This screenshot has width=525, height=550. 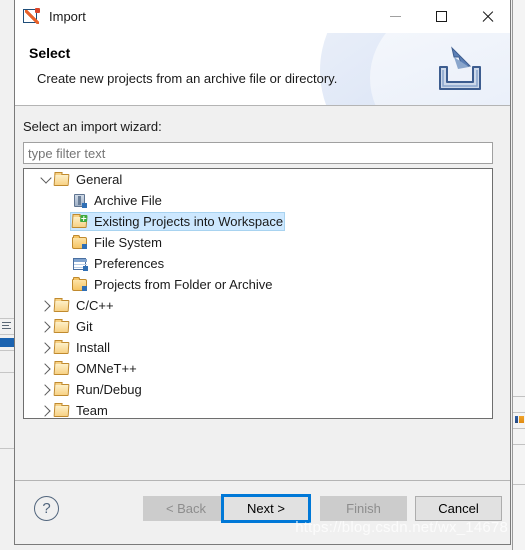 I want to click on archive-file-icon, so click(x=80, y=201).